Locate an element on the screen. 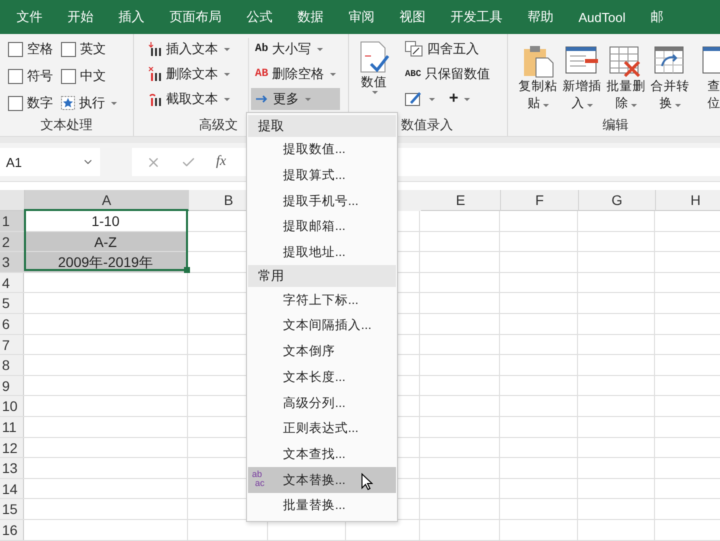  ribbon-tab: 邮 is located at coordinates (657, 17).